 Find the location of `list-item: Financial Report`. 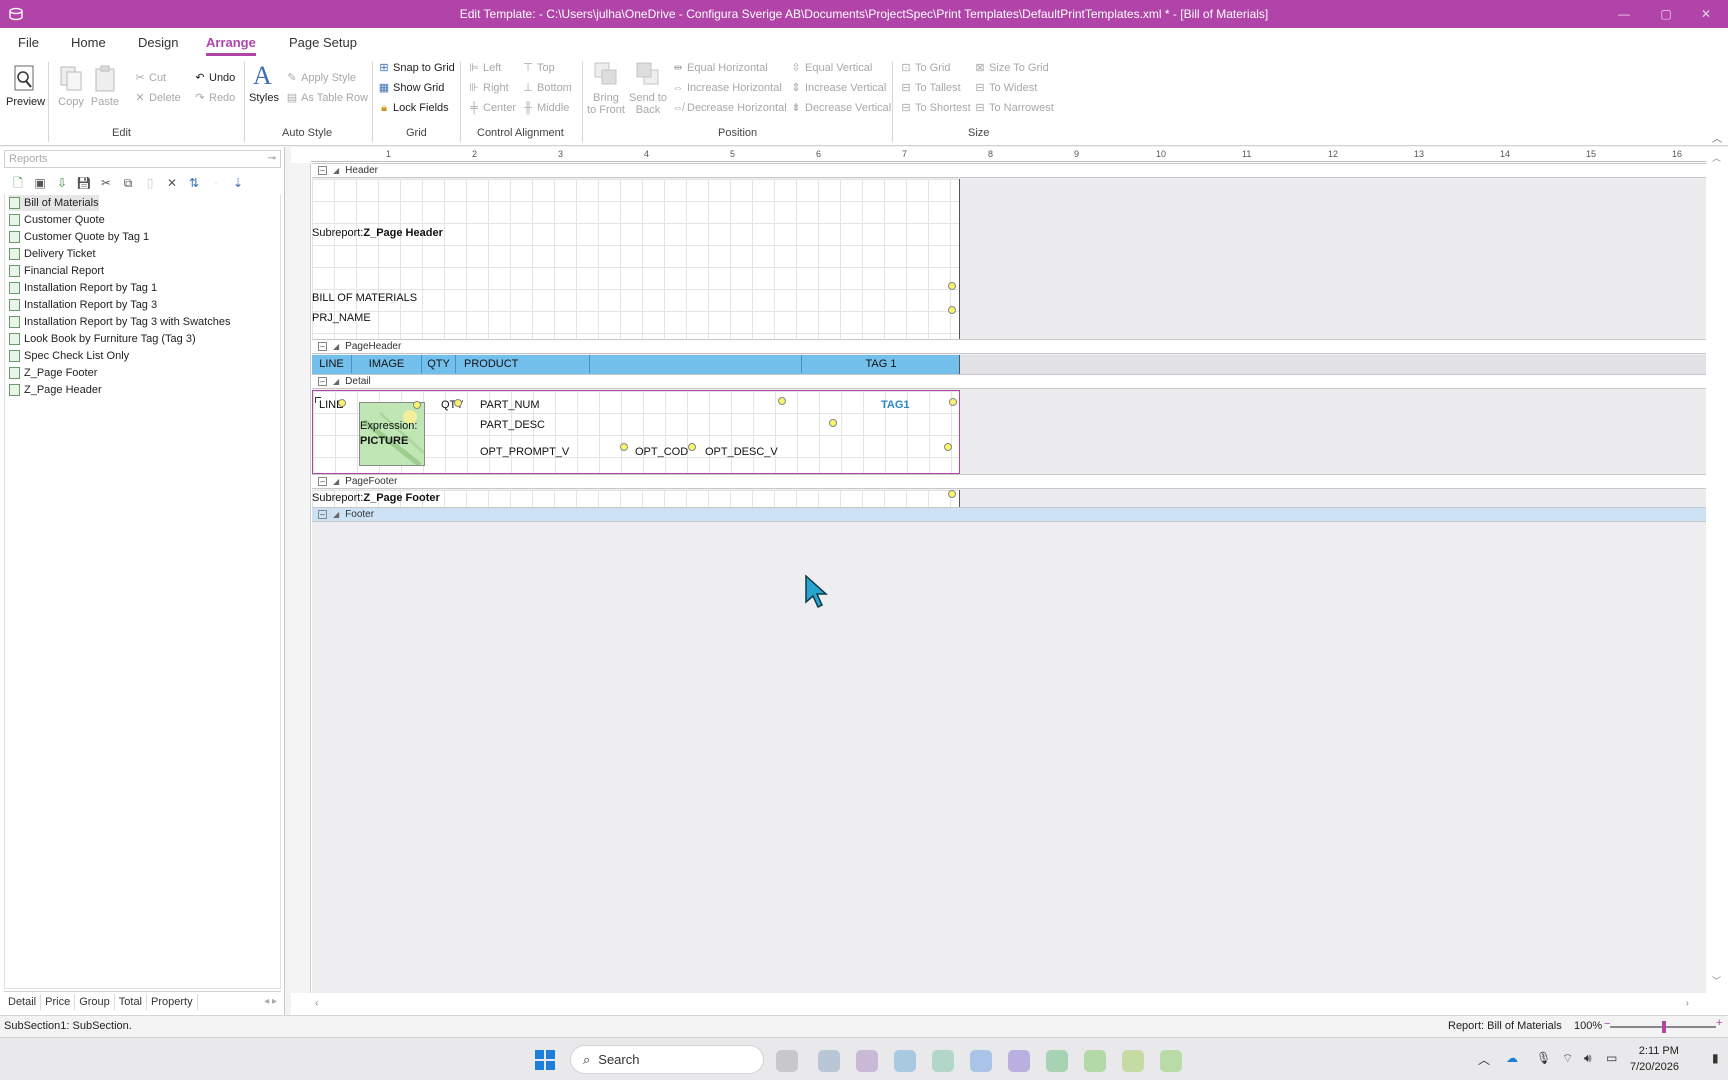

list-item: Financial Report is located at coordinates (56, 271).